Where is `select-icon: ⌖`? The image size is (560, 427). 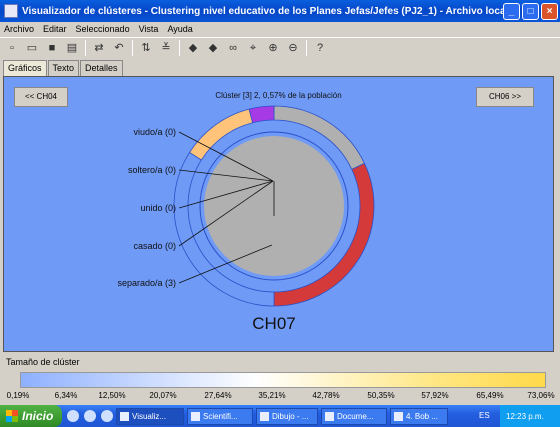 select-icon: ⌖ is located at coordinates (253, 48).